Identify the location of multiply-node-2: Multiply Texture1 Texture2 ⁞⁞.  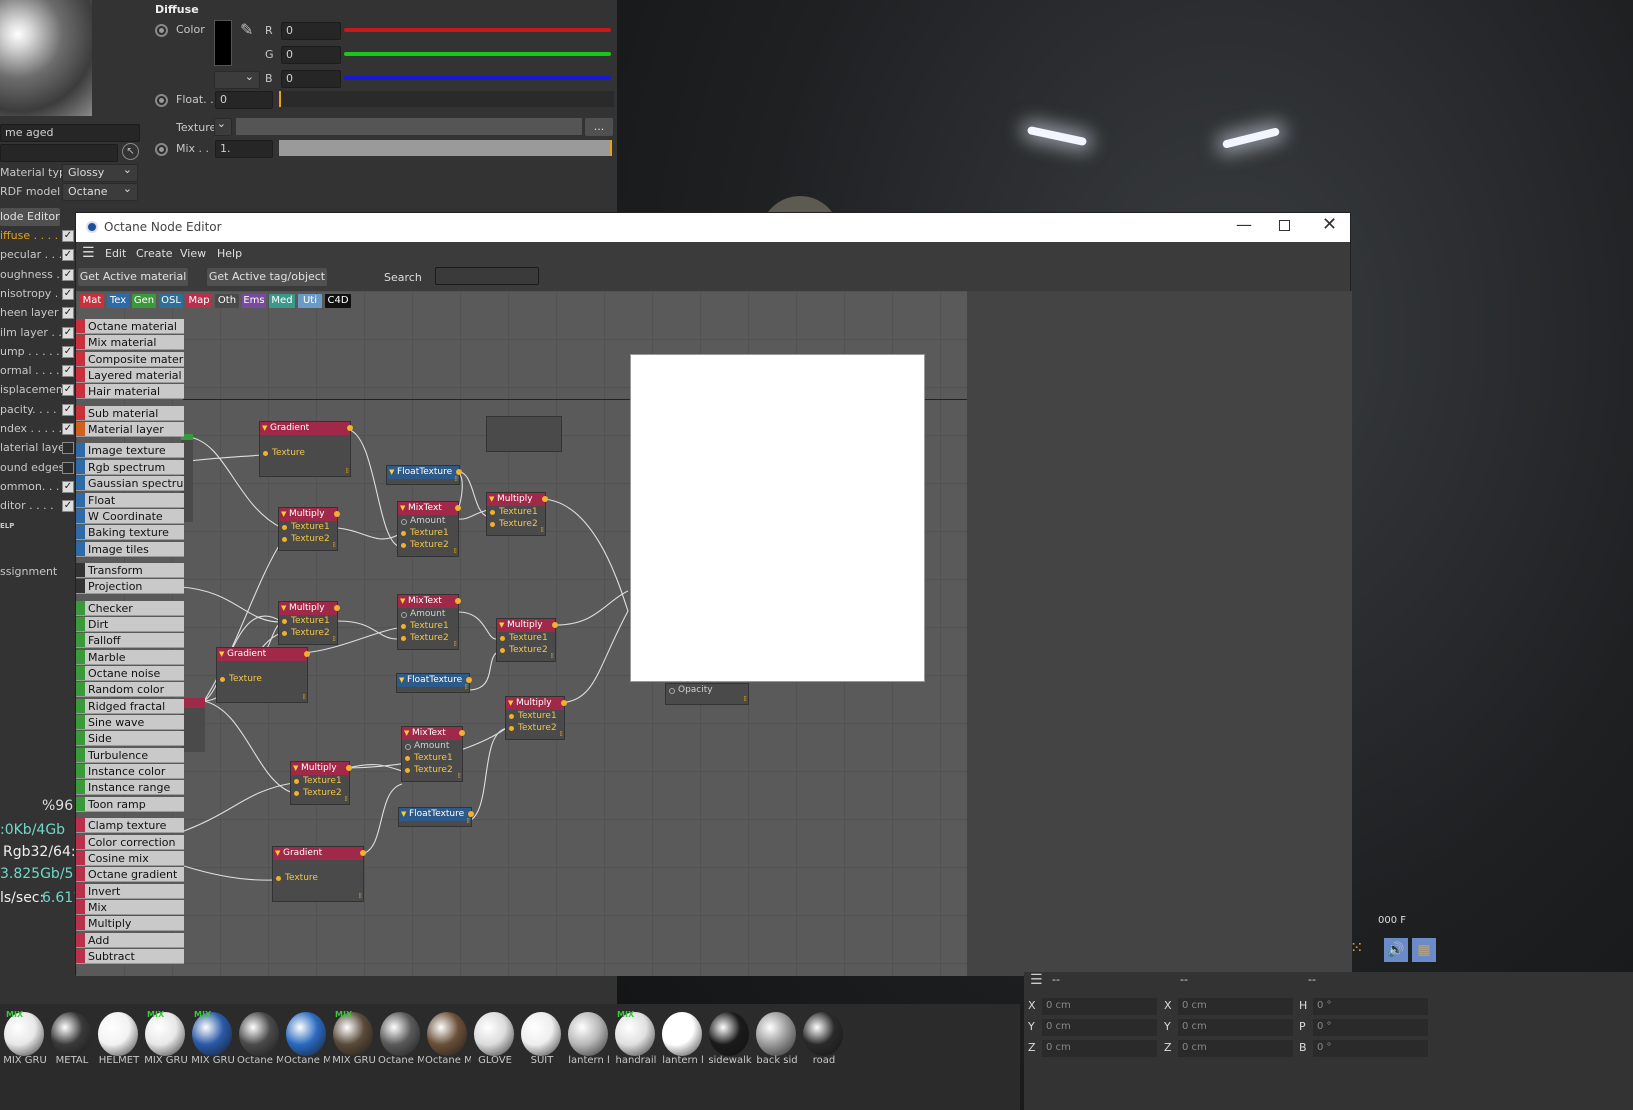
(517, 514).